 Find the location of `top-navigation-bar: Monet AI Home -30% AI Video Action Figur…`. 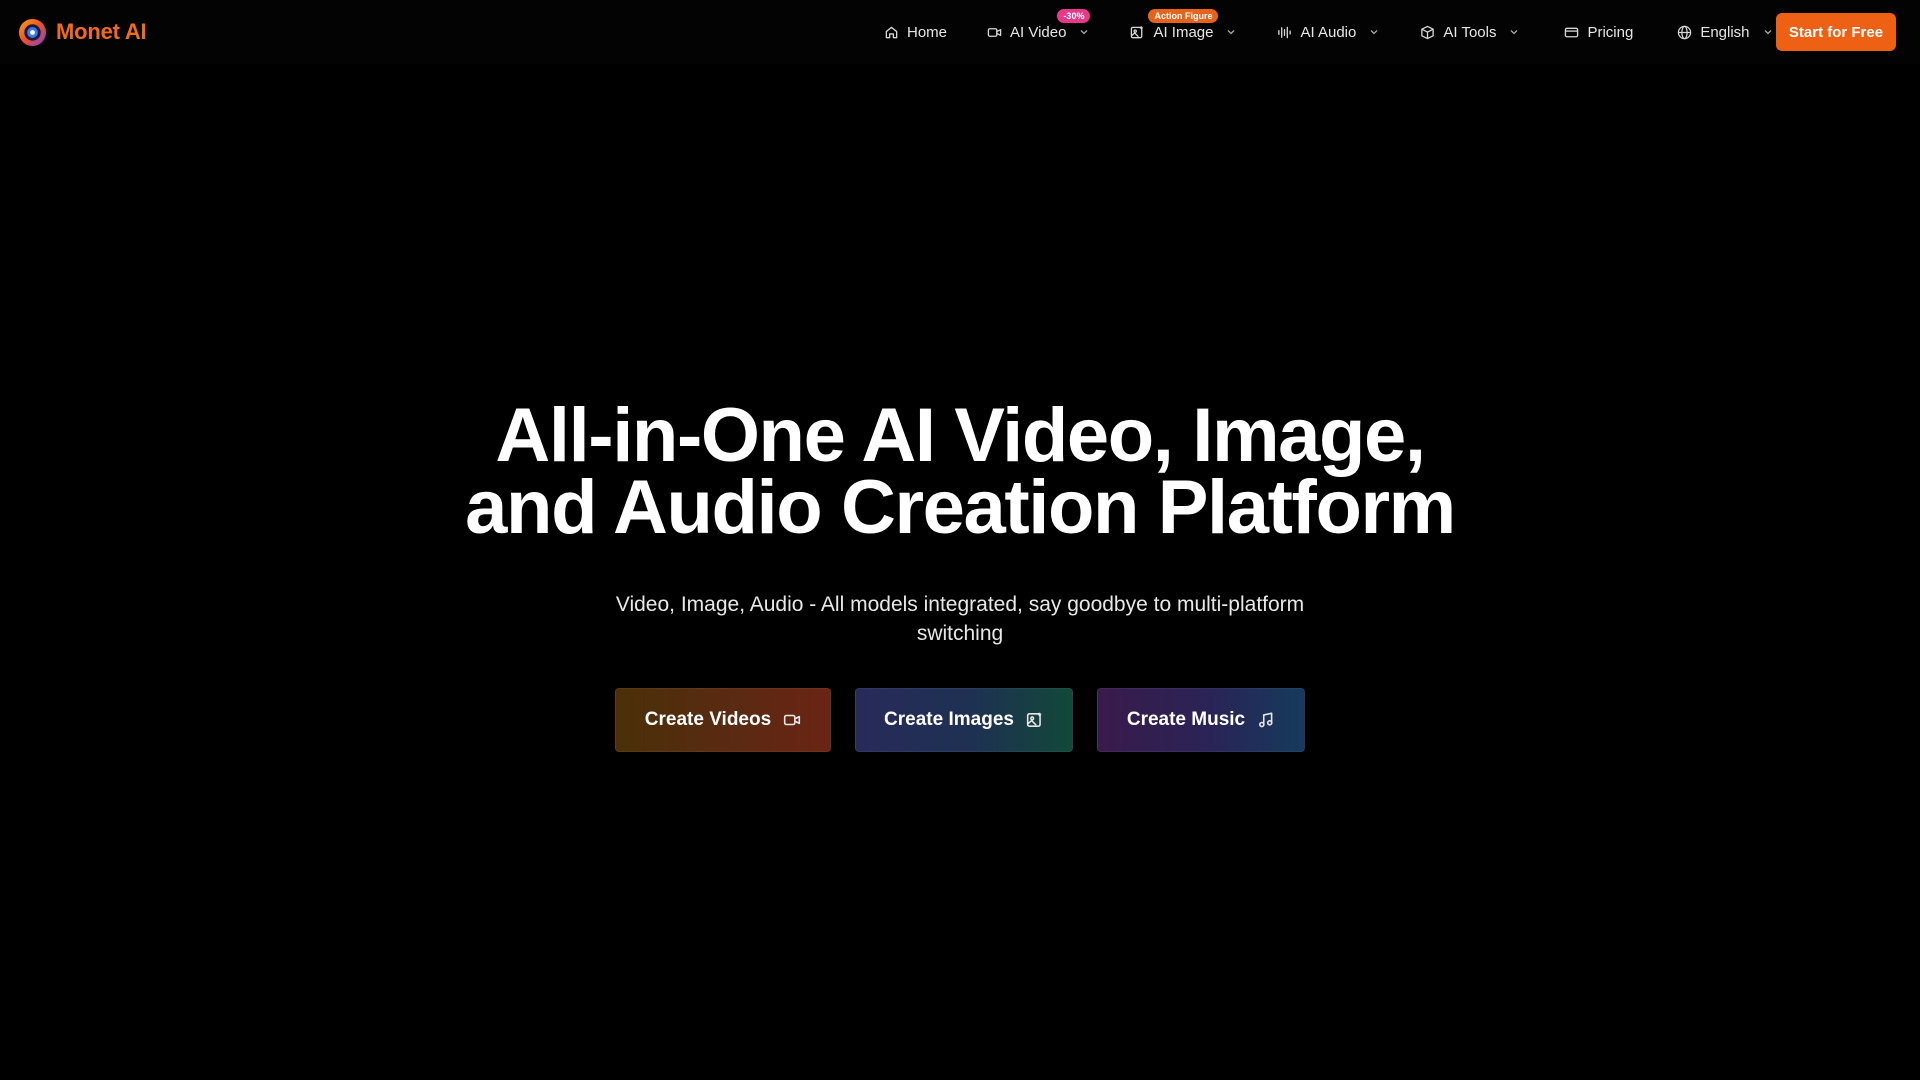

top-navigation-bar: Monet AI Home -30% AI Video Action Figur… is located at coordinates (960, 32).